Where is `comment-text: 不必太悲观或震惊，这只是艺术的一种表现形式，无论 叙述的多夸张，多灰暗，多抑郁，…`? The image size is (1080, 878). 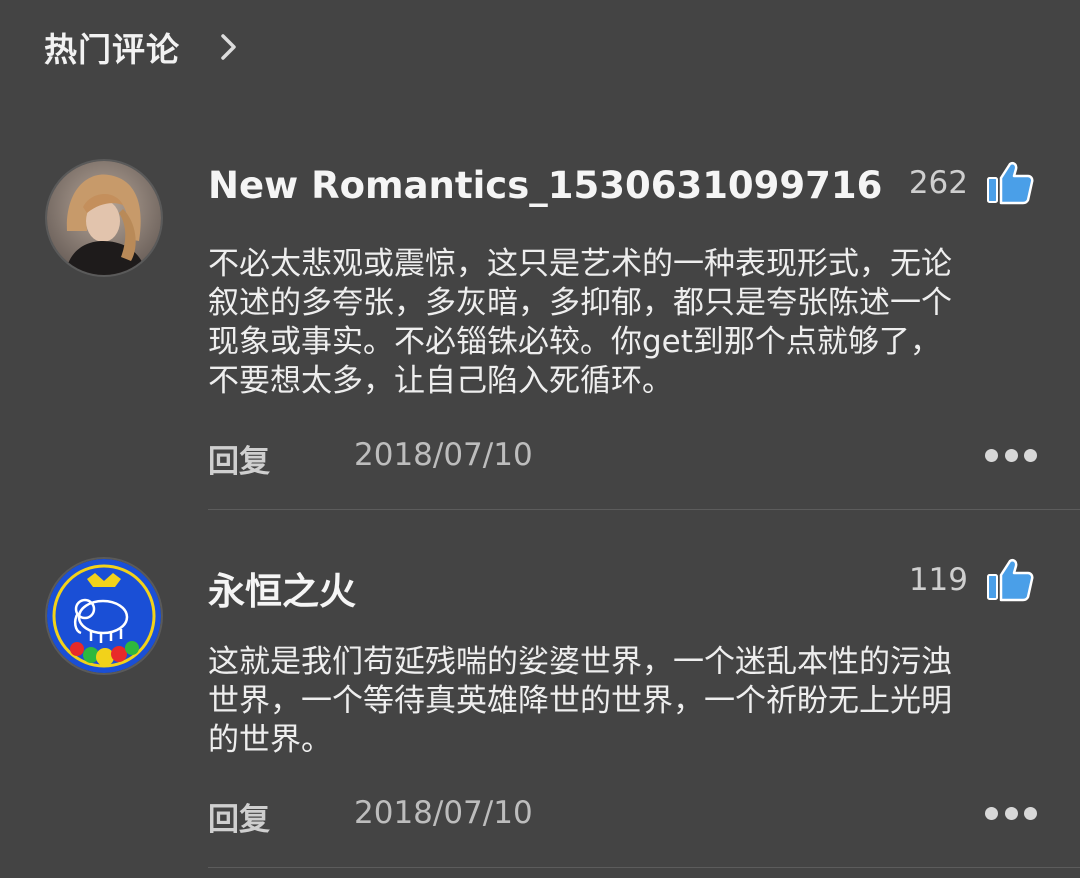
comment-text: 不必太悲观或震惊，这只是艺术的一种表现形式，无论 叙述的多夸张，多灰暗，多抑郁，… is located at coordinates (623, 323).